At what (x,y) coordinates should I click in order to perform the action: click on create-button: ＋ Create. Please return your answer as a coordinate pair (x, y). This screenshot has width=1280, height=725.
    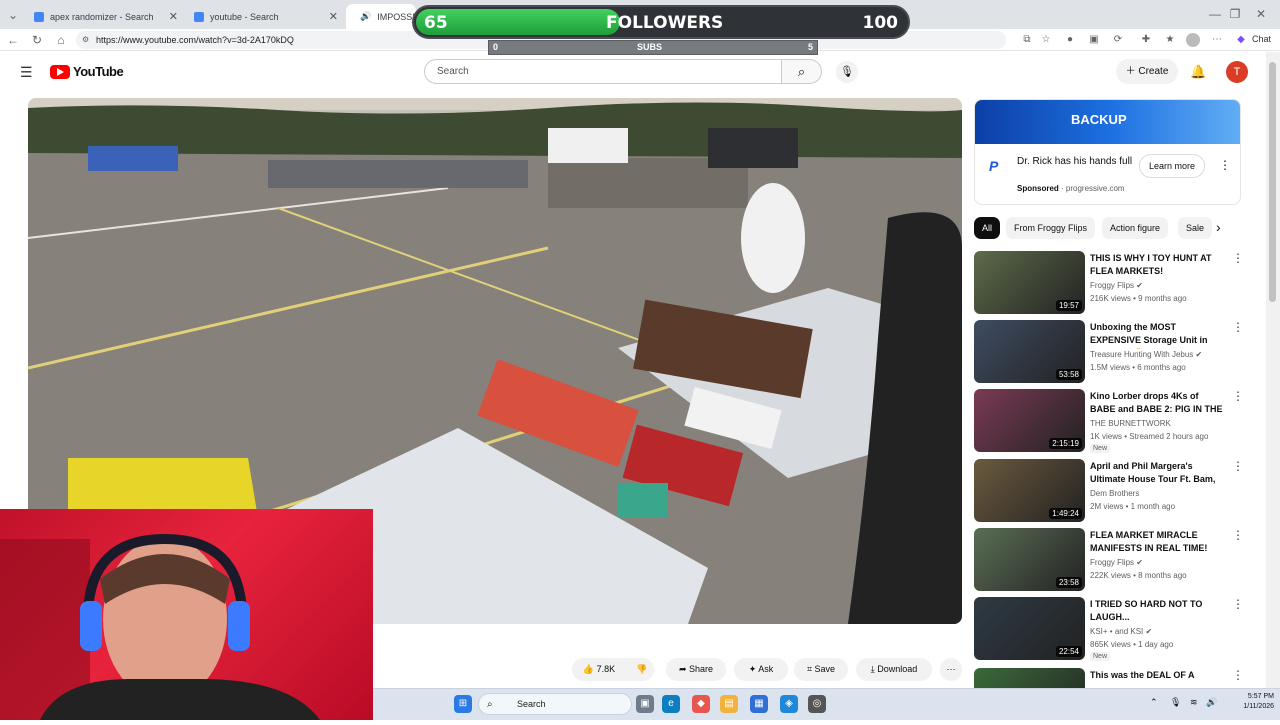
    Looking at the image, I should click on (1147, 71).